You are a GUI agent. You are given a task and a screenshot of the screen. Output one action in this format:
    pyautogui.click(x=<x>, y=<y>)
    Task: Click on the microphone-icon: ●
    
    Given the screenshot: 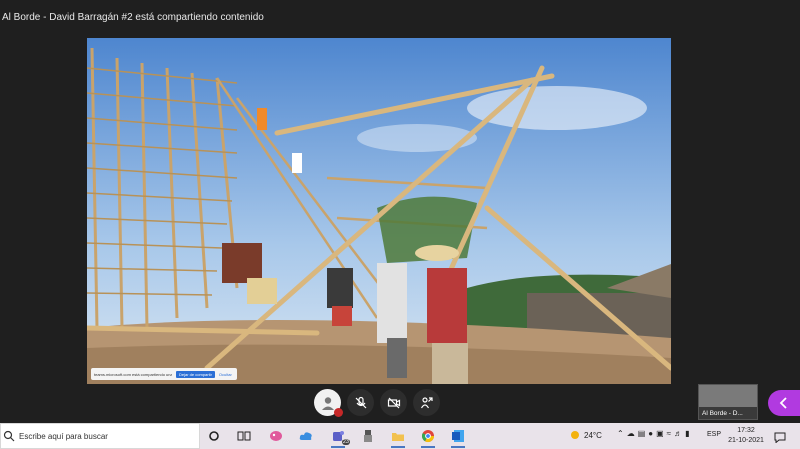 What is the action you would take?
    pyautogui.click(x=650, y=433)
    